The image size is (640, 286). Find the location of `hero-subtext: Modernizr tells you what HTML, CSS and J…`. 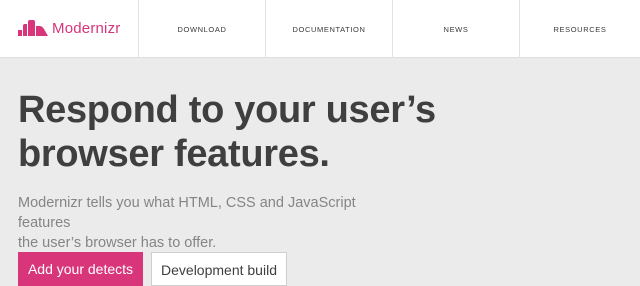

hero-subtext: Modernizr tells you what HTML, CSS and J… is located at coordinates (213, 223).